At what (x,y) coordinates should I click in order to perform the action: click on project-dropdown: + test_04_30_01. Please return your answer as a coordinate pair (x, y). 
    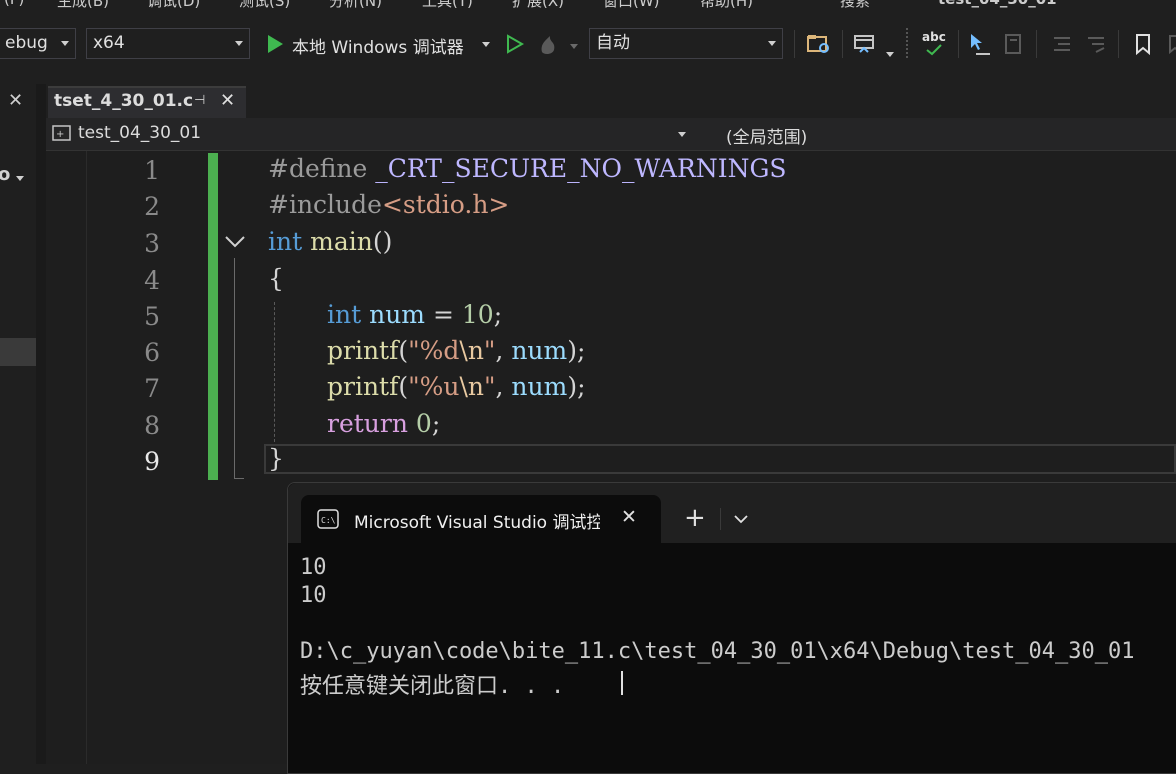
    Looking at the image, I should click on (370, 134).